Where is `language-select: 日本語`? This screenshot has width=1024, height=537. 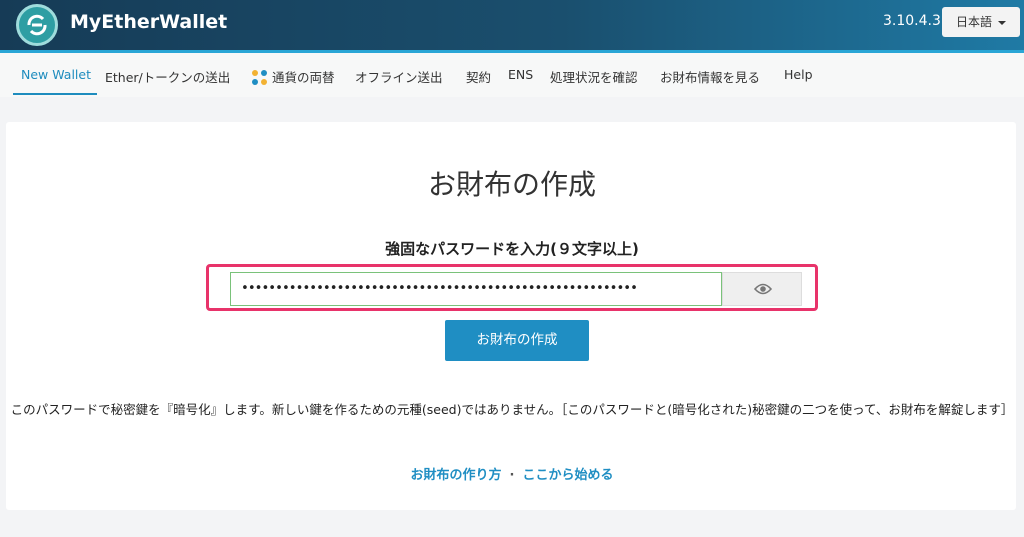 language-select: 日本語 is located at coordinates (981, 22).